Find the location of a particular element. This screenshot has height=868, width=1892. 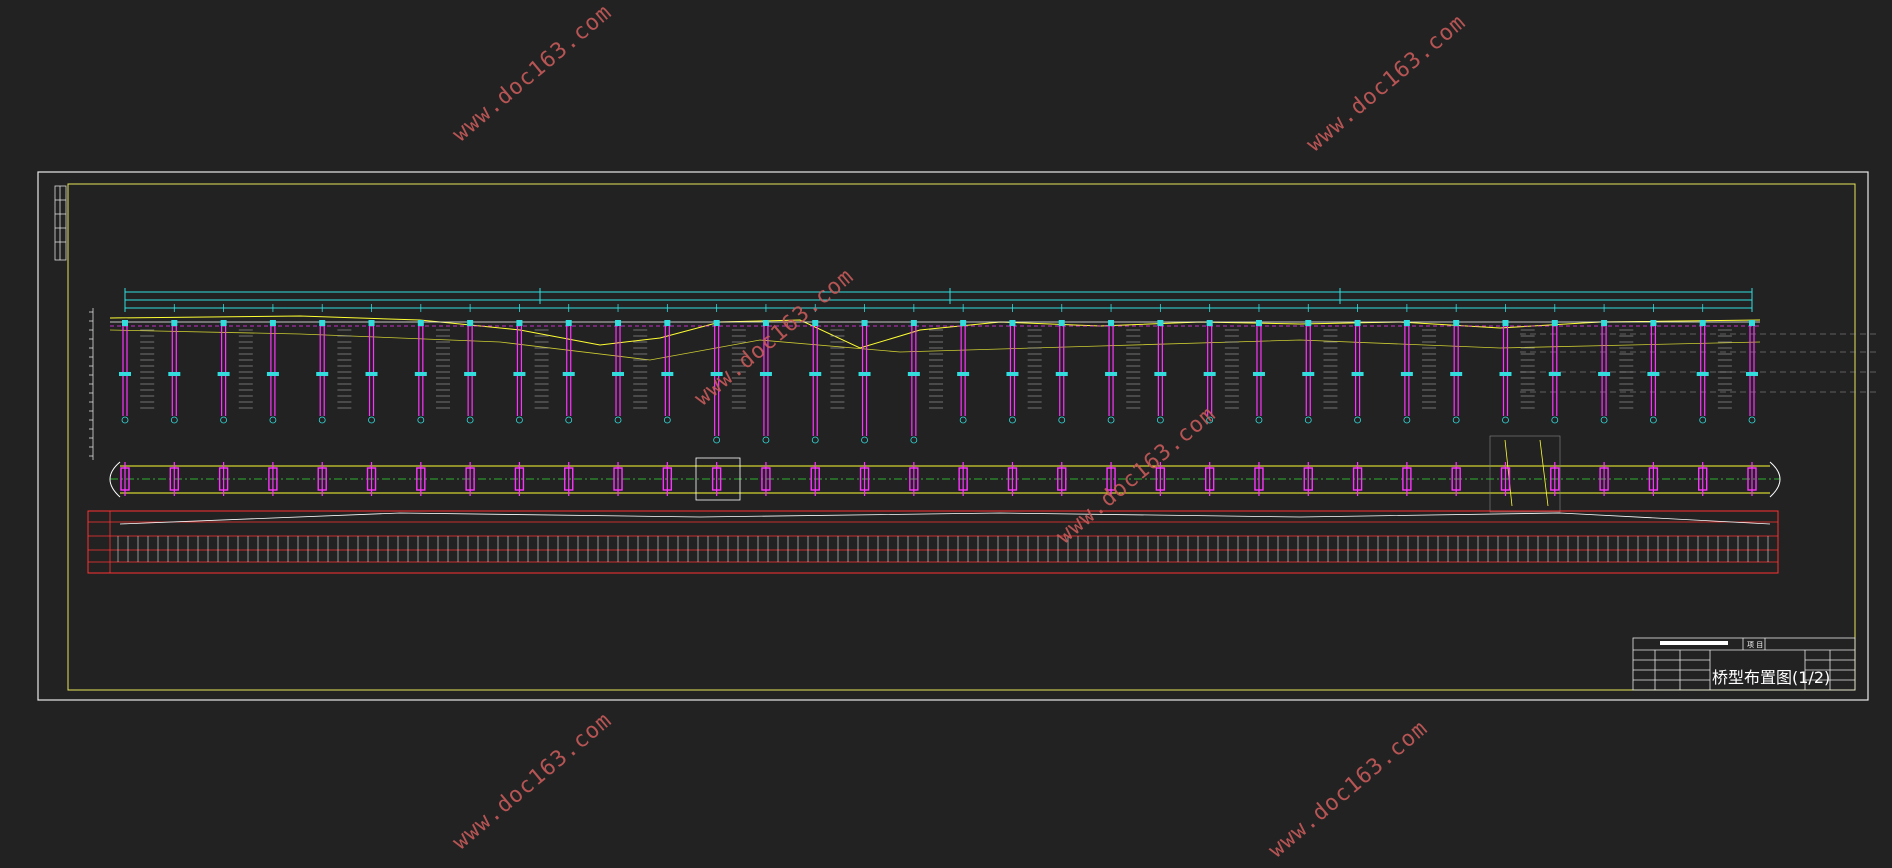

elevation-scale-ticks is located at coordinates (91, 384).